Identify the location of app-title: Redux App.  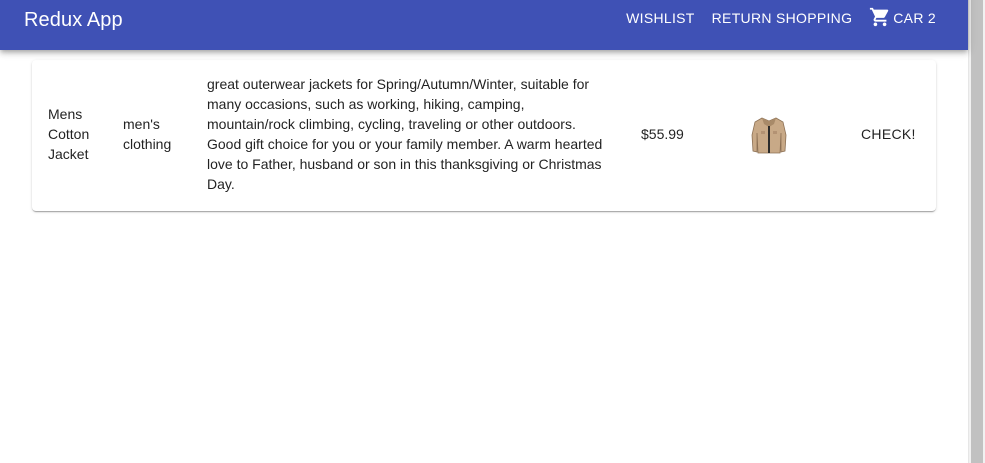
(73, 20).